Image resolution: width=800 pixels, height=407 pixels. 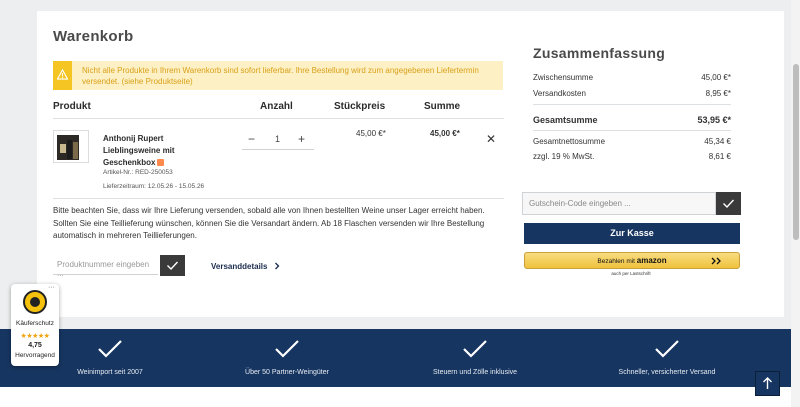 What do you see at coordinates (246, 266) in the screenshot?
I see `shipping-details-link: Versanddetails` at bounding box center [246, 266].